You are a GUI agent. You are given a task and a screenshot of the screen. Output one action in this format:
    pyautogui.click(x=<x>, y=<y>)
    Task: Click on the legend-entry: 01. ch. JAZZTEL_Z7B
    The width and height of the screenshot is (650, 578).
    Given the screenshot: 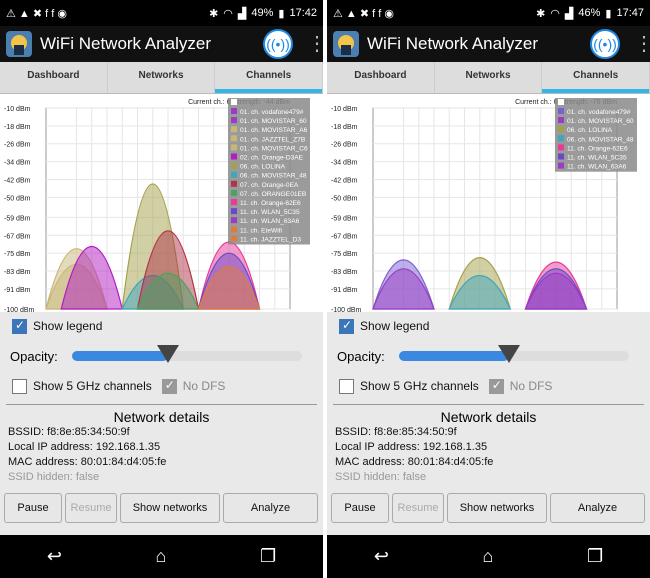 What is the action you would take?
    pyautogui.click(x=273, y=139)
    